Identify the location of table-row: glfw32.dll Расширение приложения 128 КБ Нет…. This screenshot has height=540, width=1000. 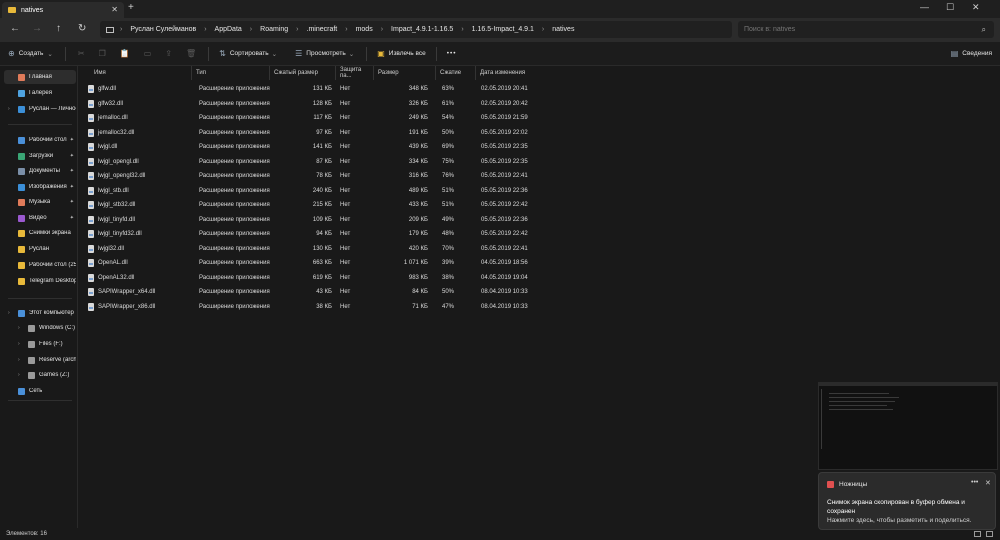
(320, 104).